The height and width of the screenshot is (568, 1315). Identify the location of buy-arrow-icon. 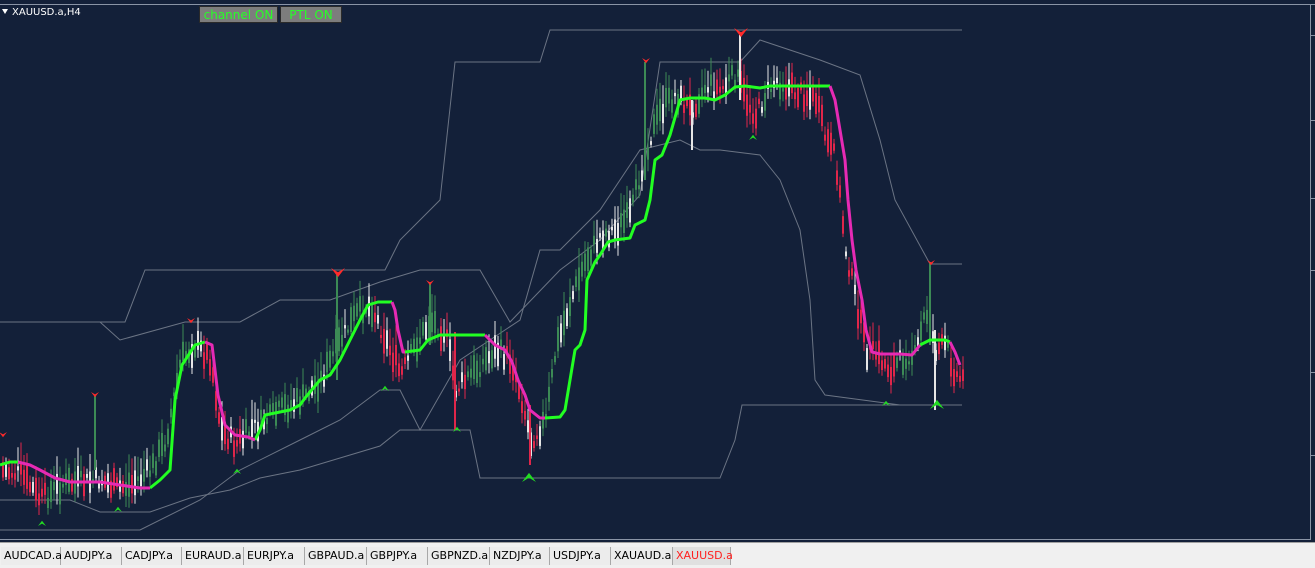
(42, 523).